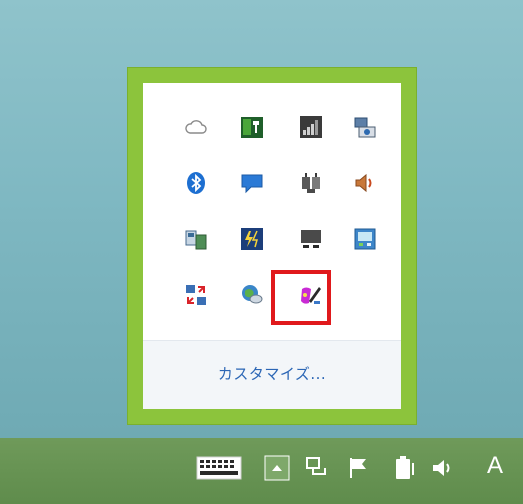 This screenshot has width=523, height=504. Describe the element at coordinates (311, 183) in the screenshot. I see `usb-plug-icon` at that location.